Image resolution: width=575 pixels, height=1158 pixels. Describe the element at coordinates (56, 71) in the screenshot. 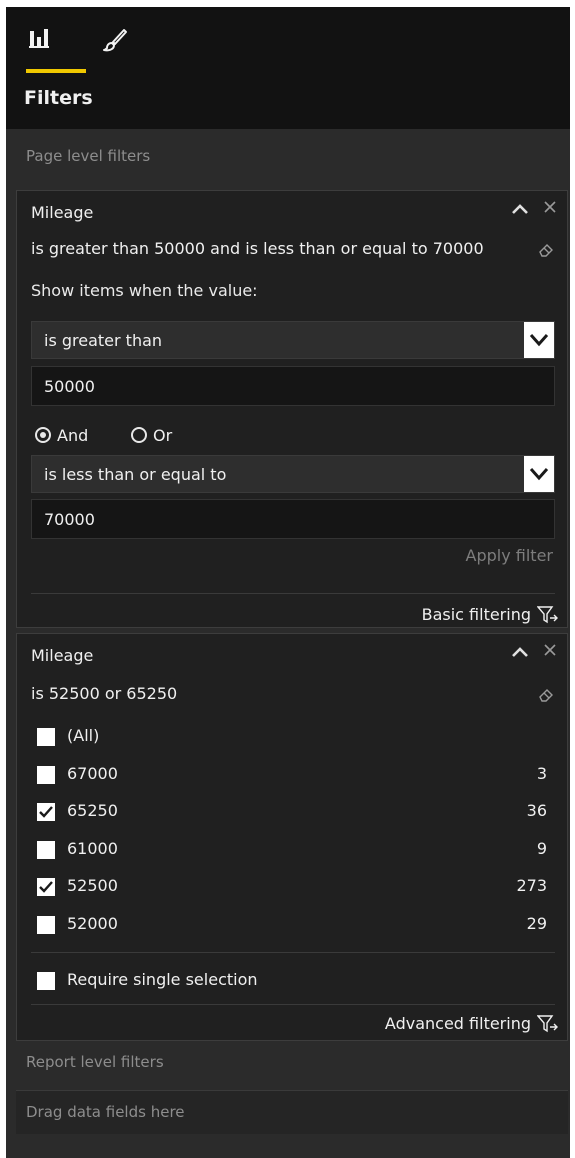

I see `active-tab-indicator` at that location.